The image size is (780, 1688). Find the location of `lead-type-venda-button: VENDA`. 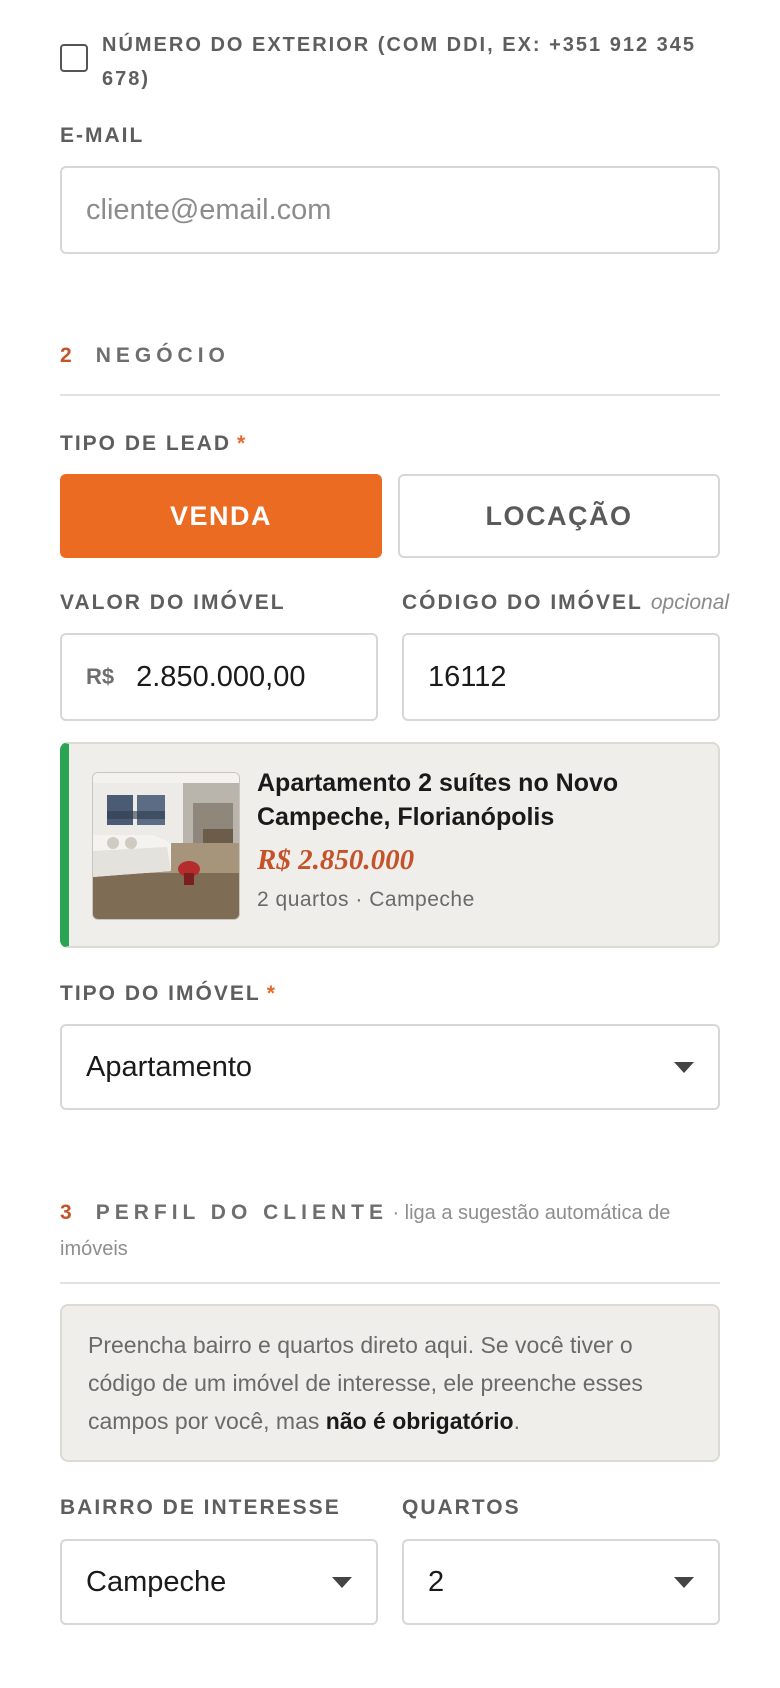

lead-type-venda-button: VENDA is located at coordinates (221, 516).